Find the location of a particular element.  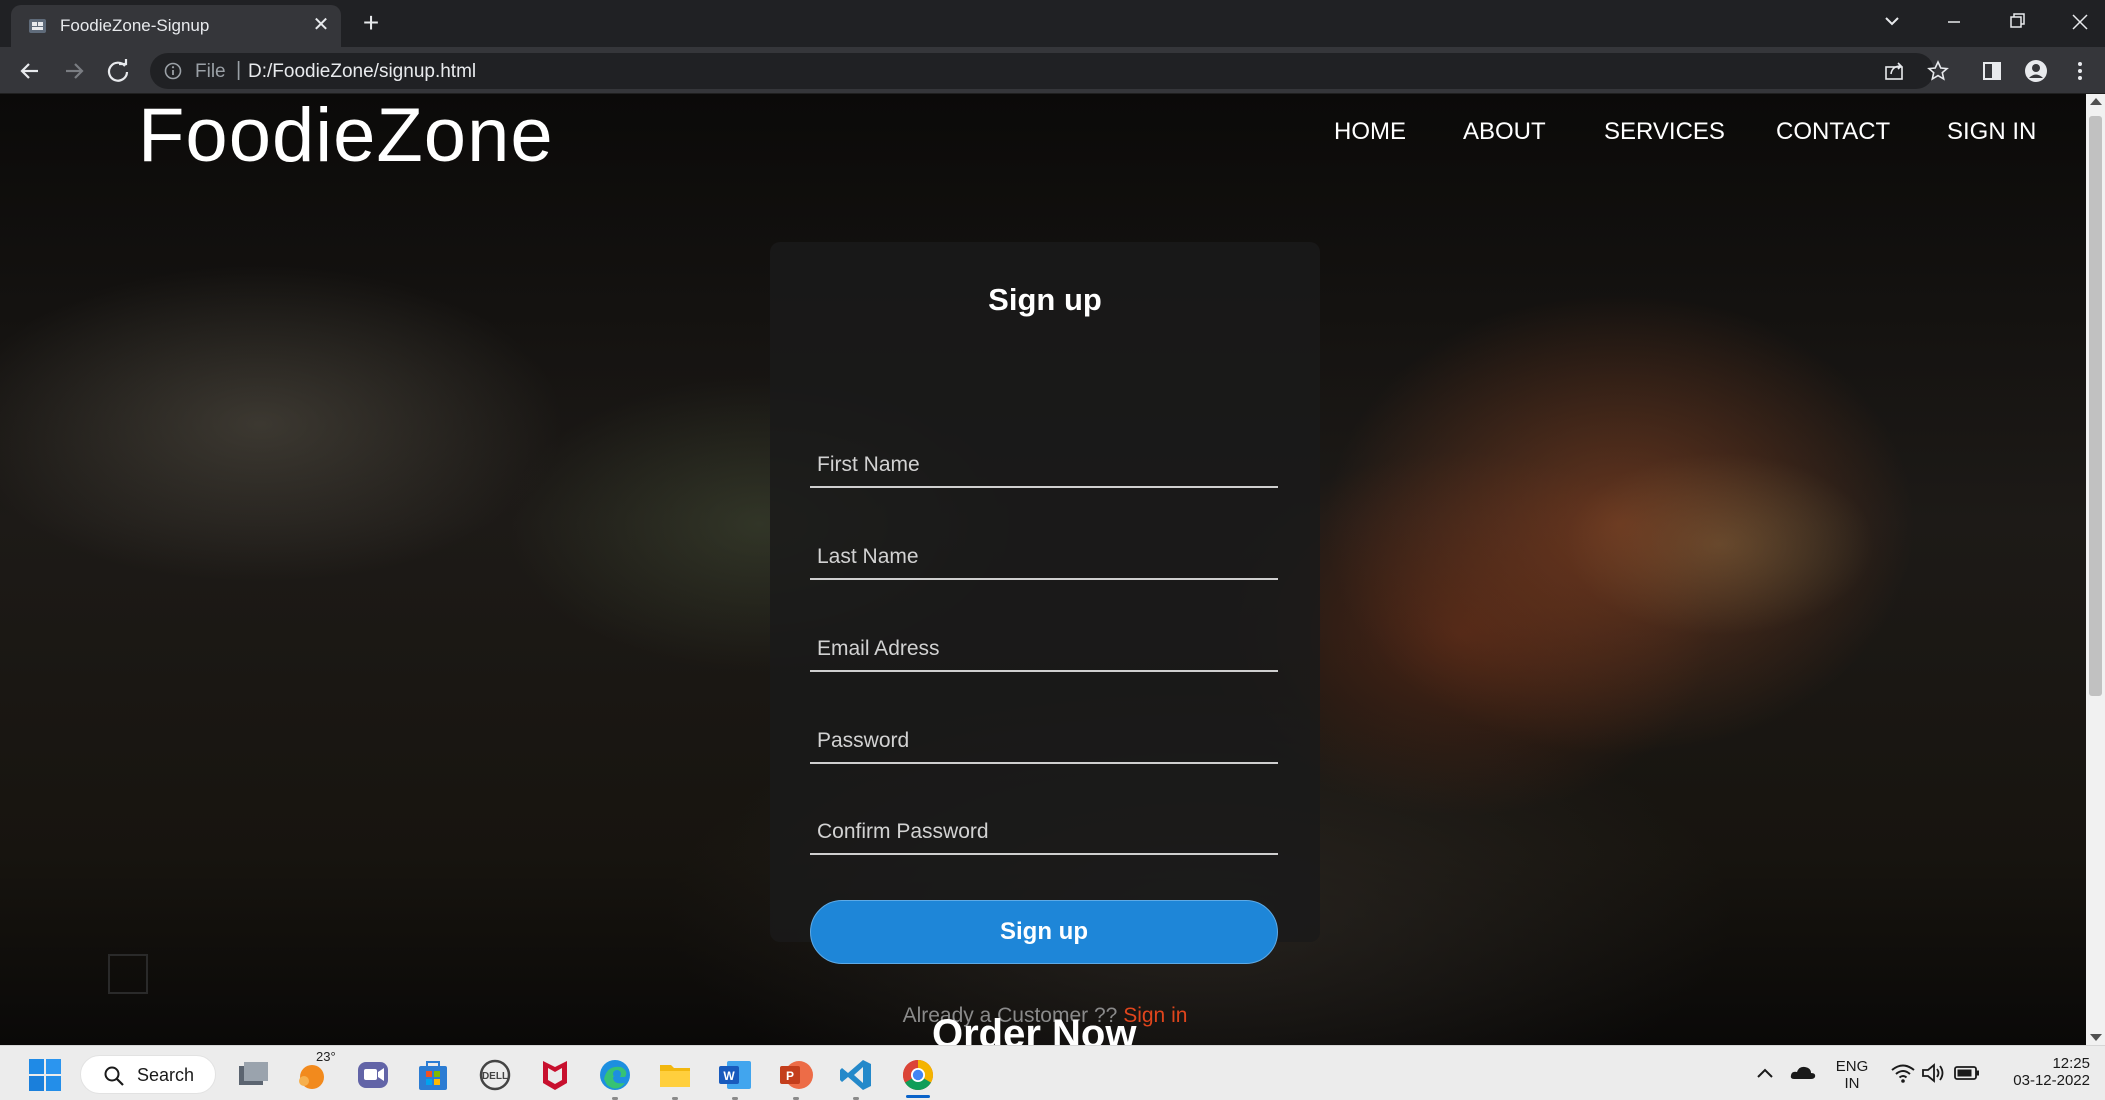

edge-browser-icon is located at coordinates (615, 1075).